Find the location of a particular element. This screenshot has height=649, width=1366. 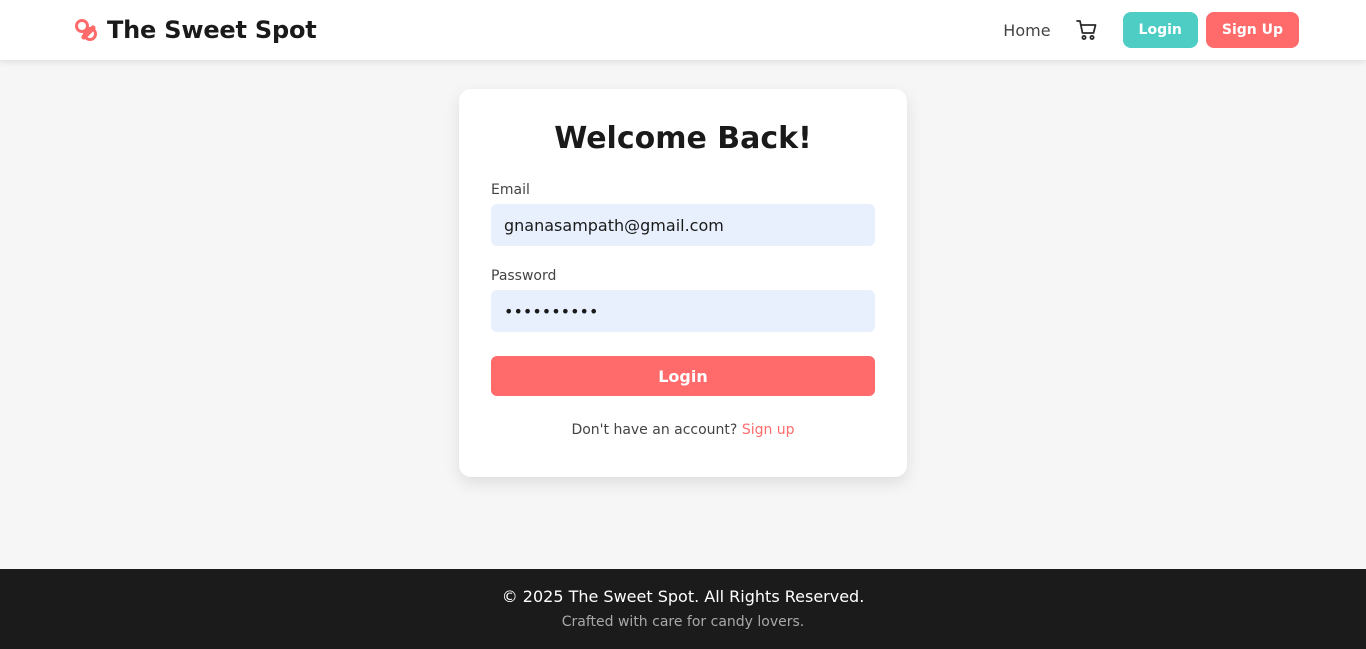

email-label: Email is located at coordinates (510, 190).